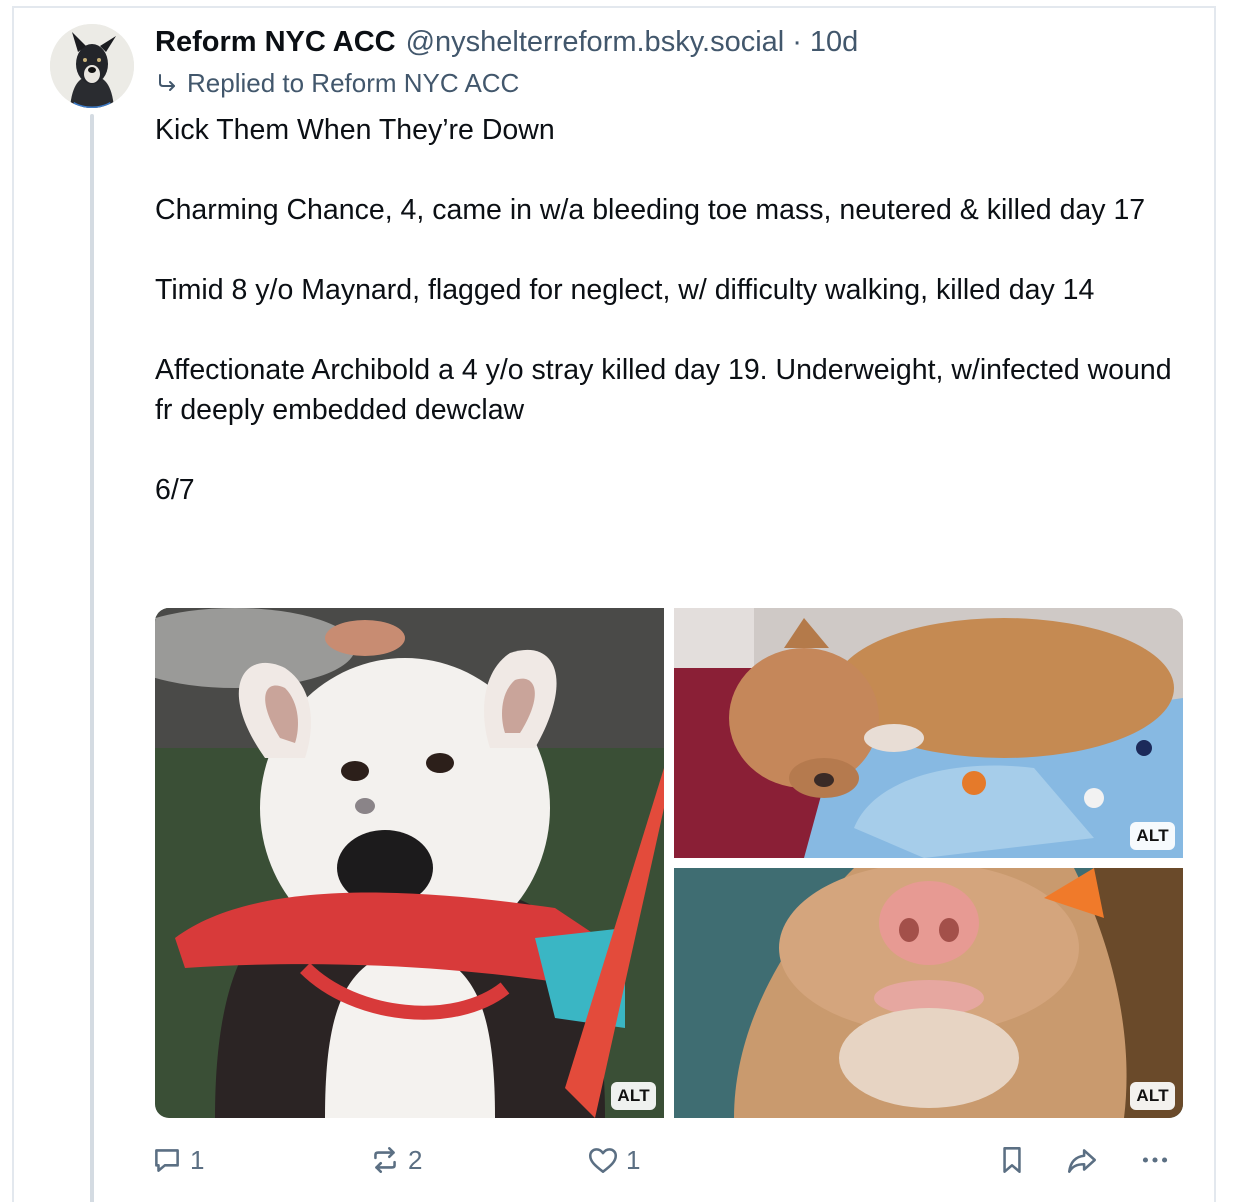 This screenshot has width=1236, height=1202. What do you see at coordinates (275, 42) in the screenshot?
I see `author-name: Reform NYC ACC` at bounding box center [275, 42].